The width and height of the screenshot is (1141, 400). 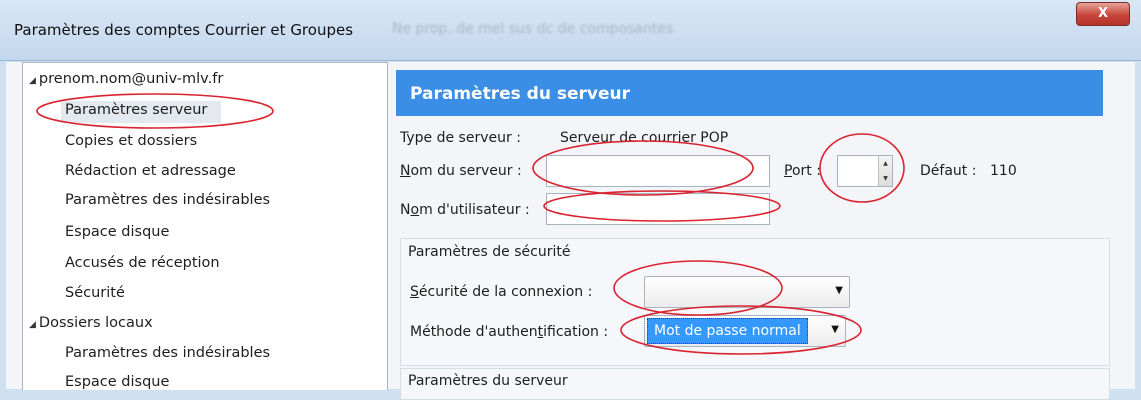 What do you see at coordinates (885, 163) in the screenshot?
I see `spin-up-icon: ▲` at bounding box center [885, 163].